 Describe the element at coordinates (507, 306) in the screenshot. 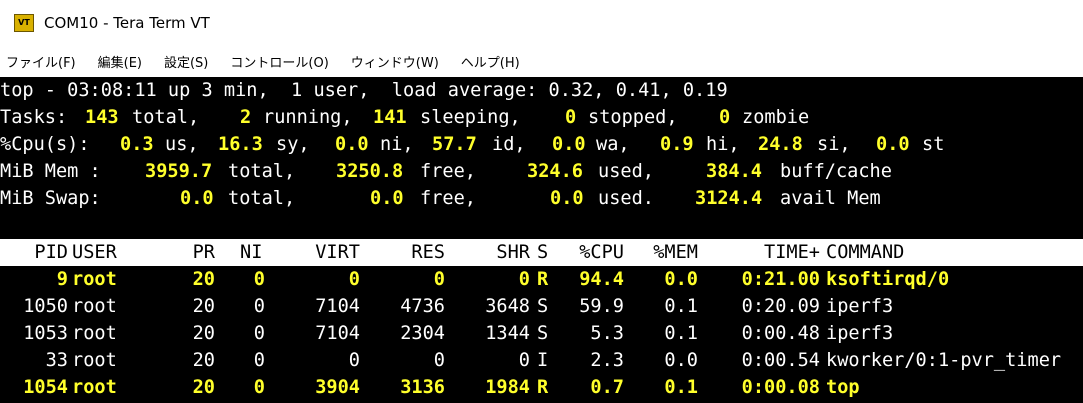

I see `cell-shr: 3648` at that location.